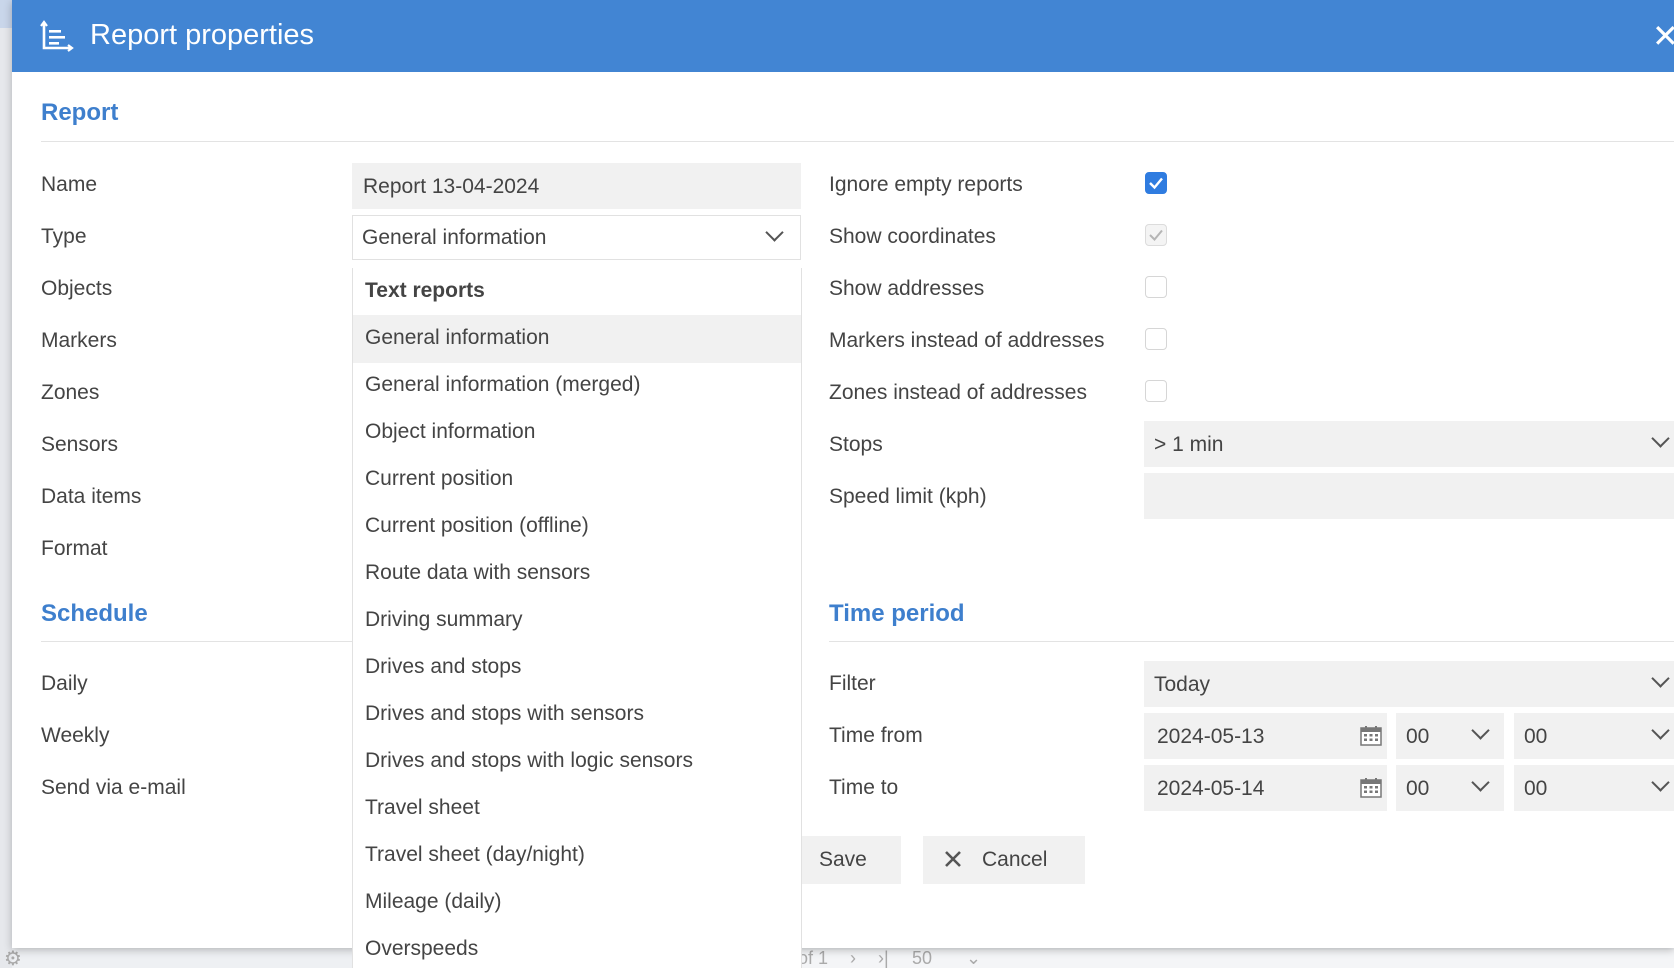 The width and height of the screenshot is (1674, 970). Describe the element at coordinates (80, 444) in the screenshot. I see `label-sensors: Sensors` at that location.